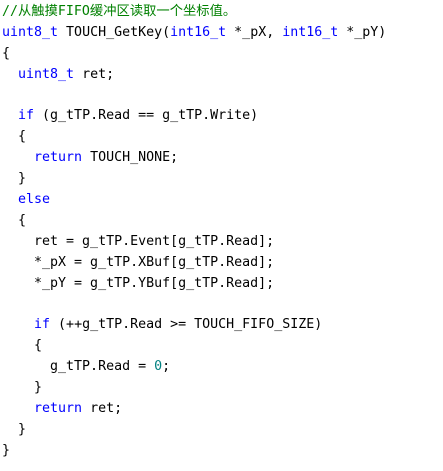 The width and height of the screenshot is (443, 471). What do you see at coordinates (138, 283) in the screenshot?
I see `code-token-plain: *_pY = g_tTP.YBuf[g_tTP.Read];` at bounding box center [138, 283].